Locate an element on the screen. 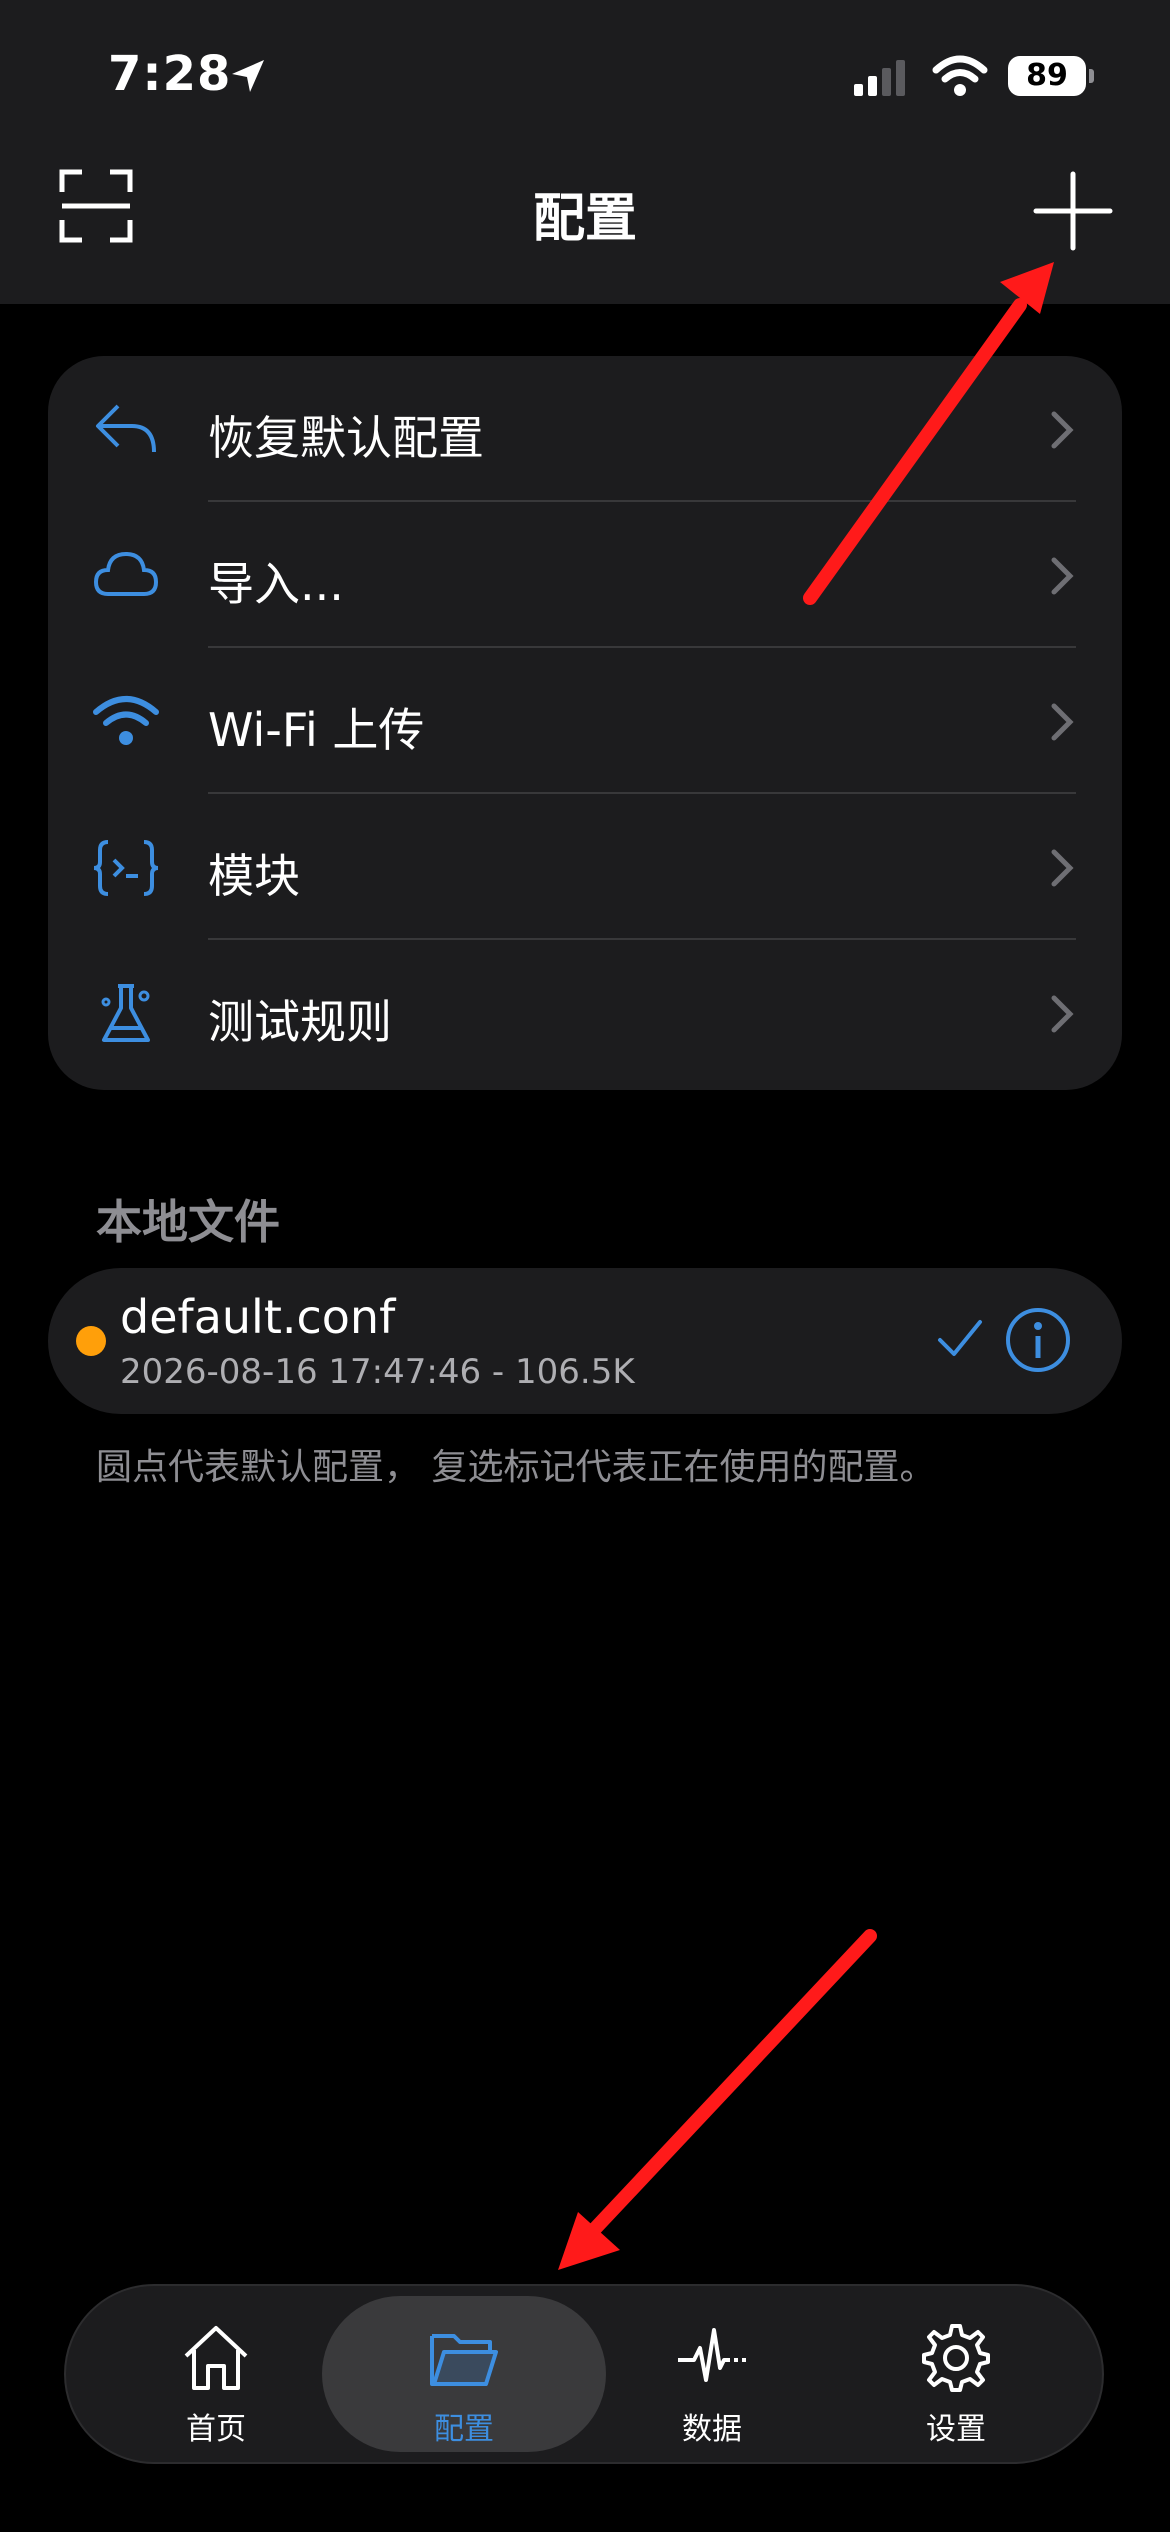 Image resolution: width=1170 pixels, height=2532 pixels. annotation-arrow-bottom is located at coordinates (717, 2099).